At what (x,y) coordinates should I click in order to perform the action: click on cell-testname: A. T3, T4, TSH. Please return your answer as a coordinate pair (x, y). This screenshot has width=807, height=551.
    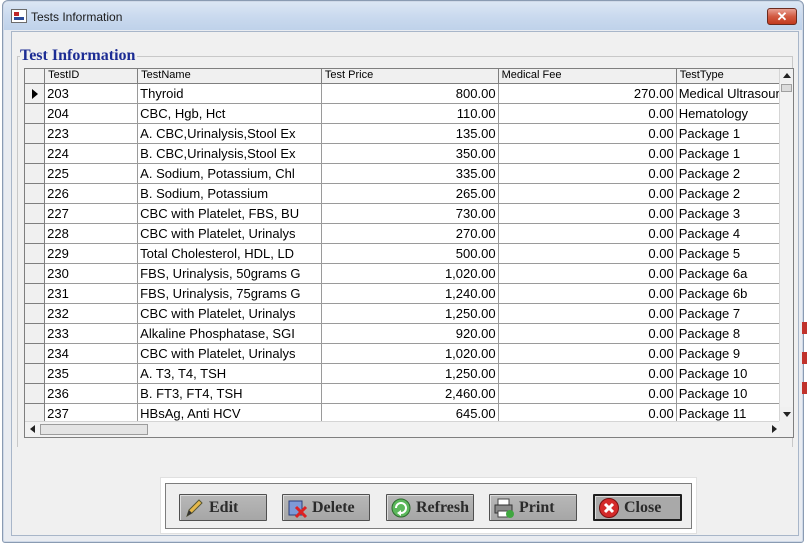
    Looking at the image, I should click on (229, 373).